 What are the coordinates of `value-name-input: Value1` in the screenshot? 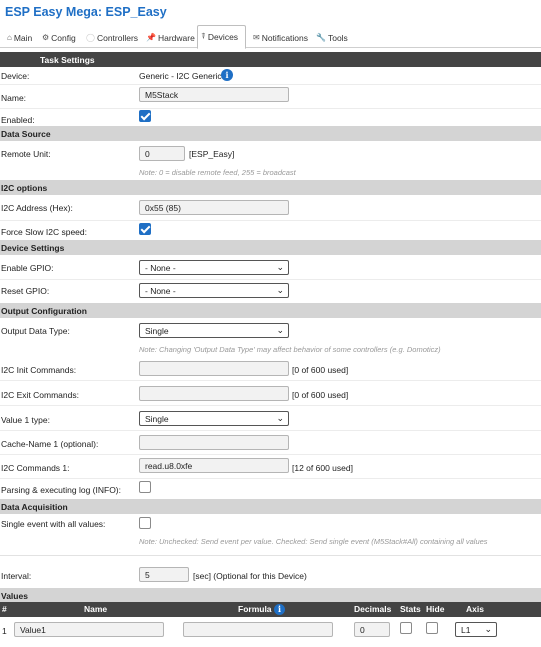 It's located at (89, 629).